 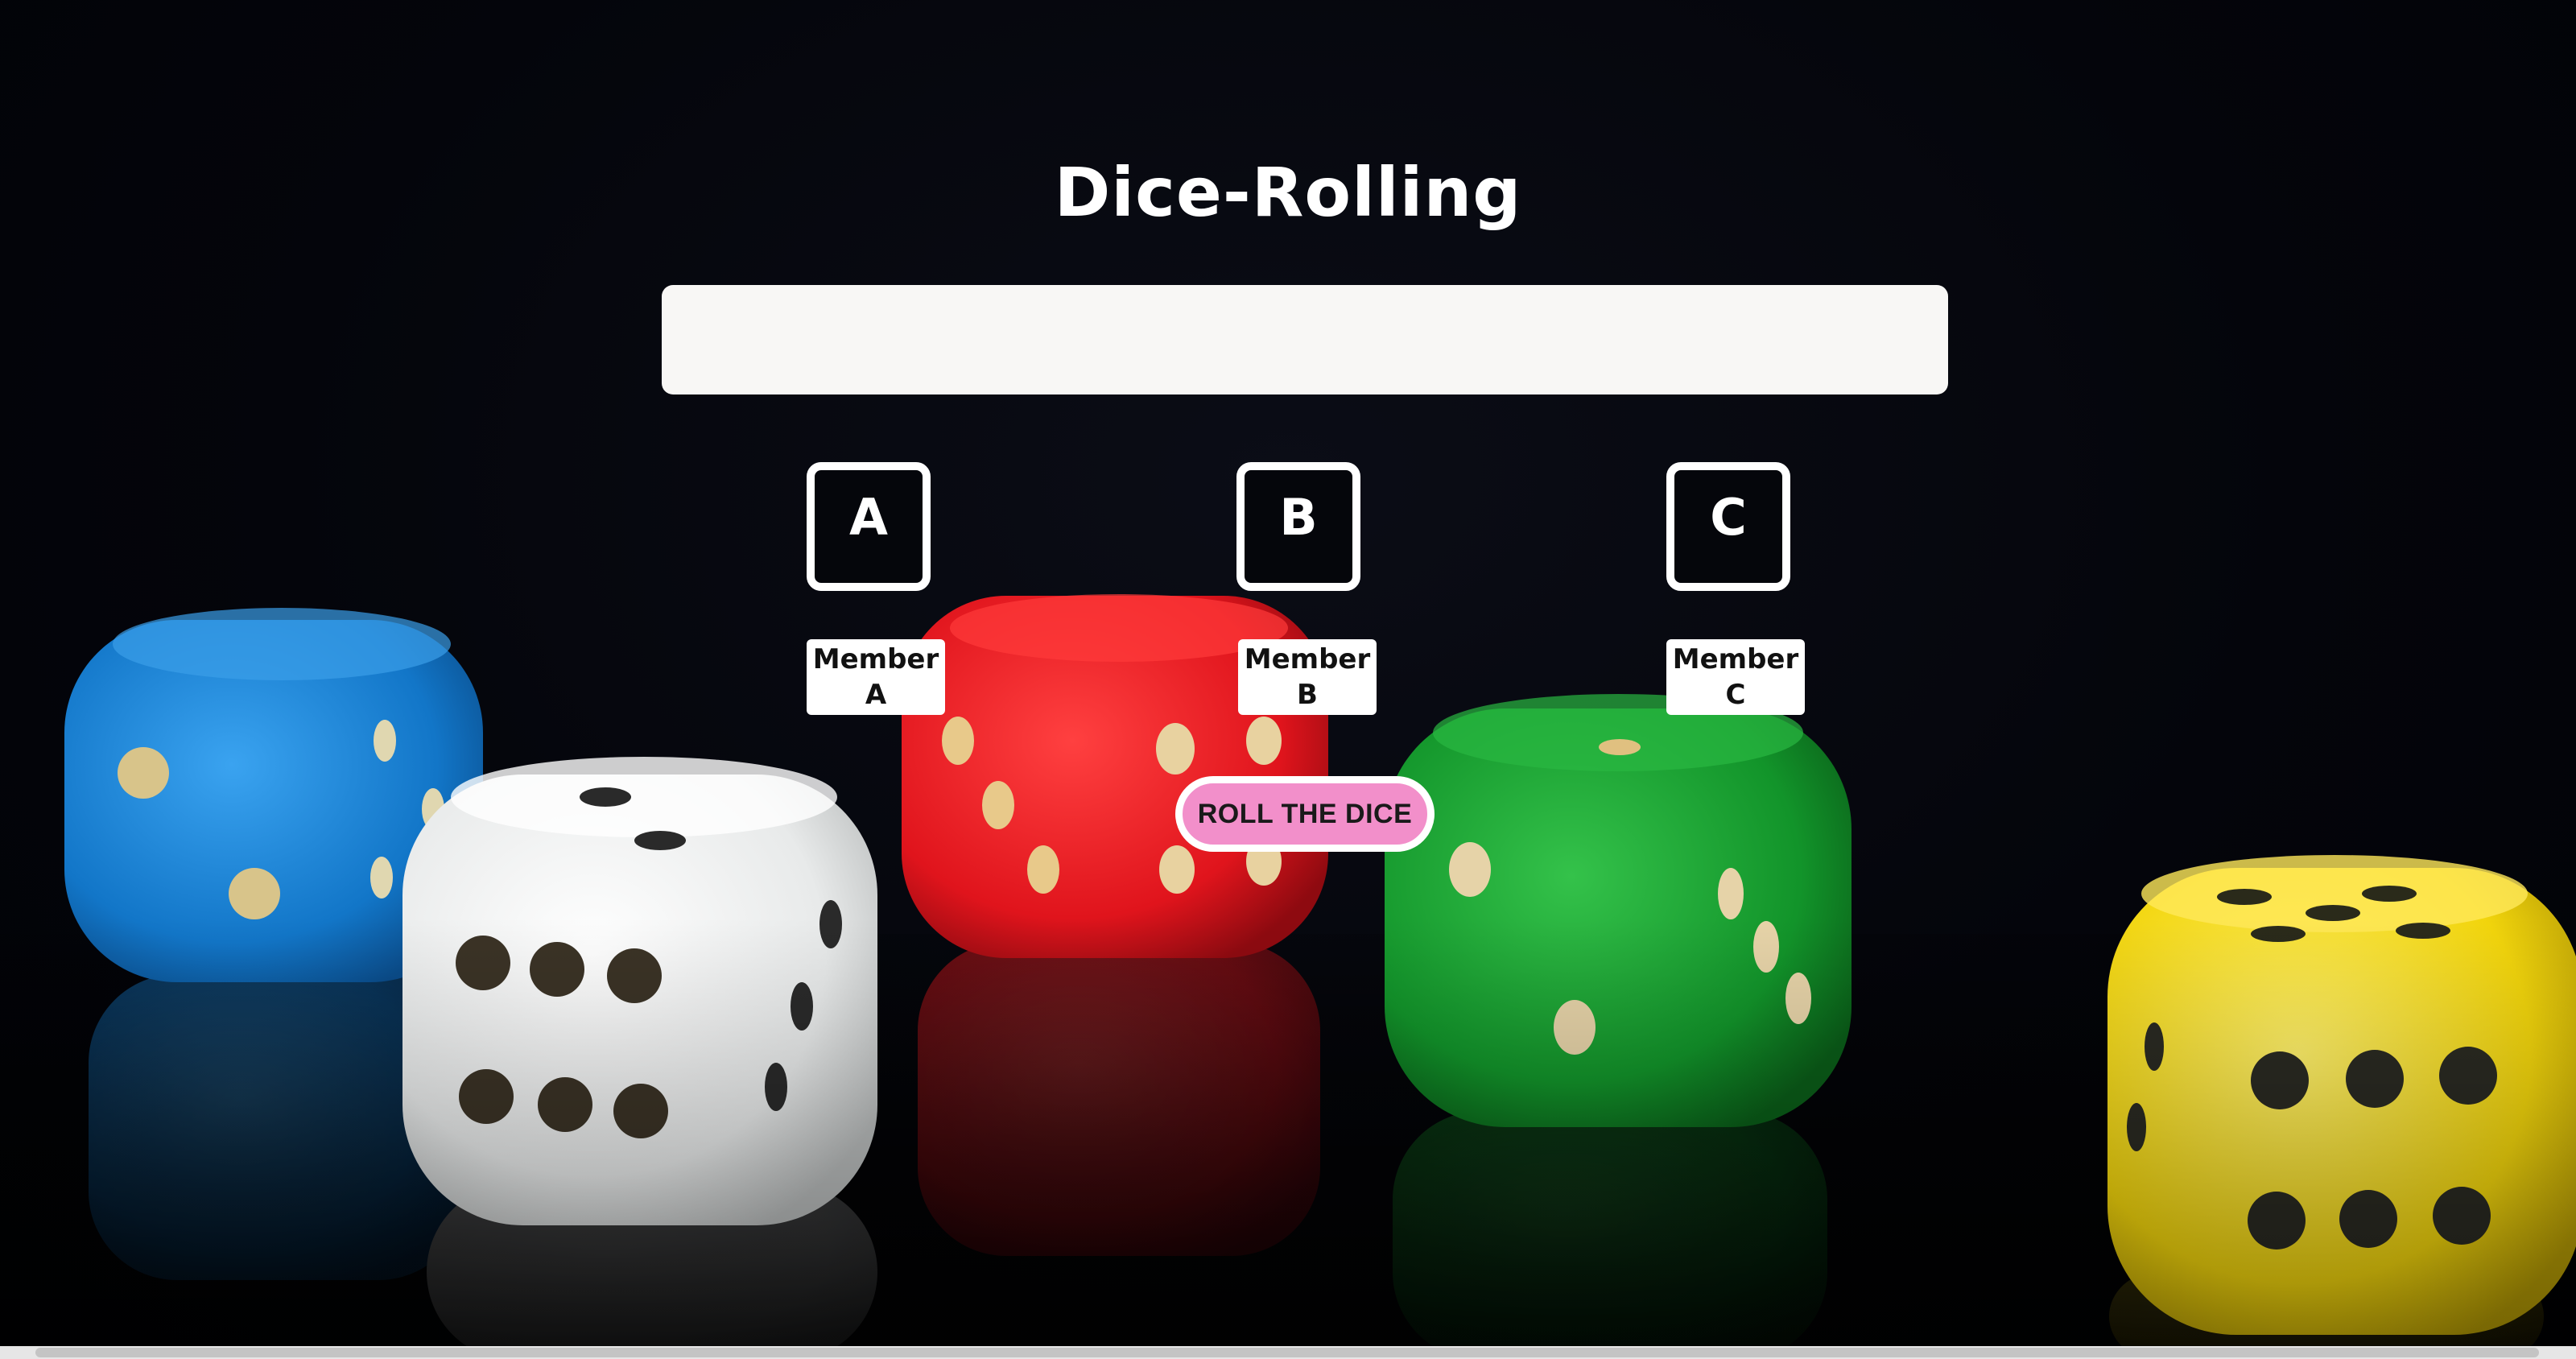 I want to click on die-b-letter: B, so click(x=1298, y=517).